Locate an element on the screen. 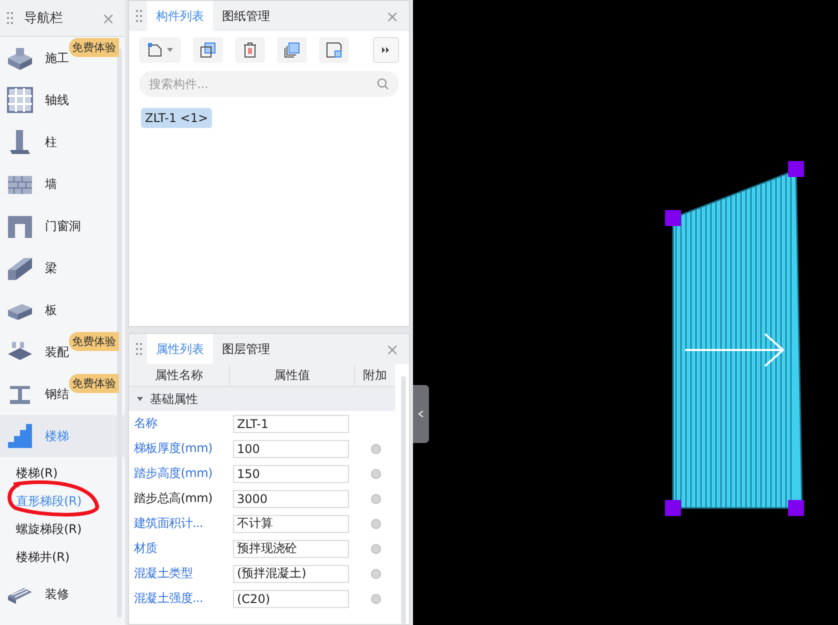 The width and height of the screenshot is (838, 625). trash-icon is located at coordinates (250, 50).